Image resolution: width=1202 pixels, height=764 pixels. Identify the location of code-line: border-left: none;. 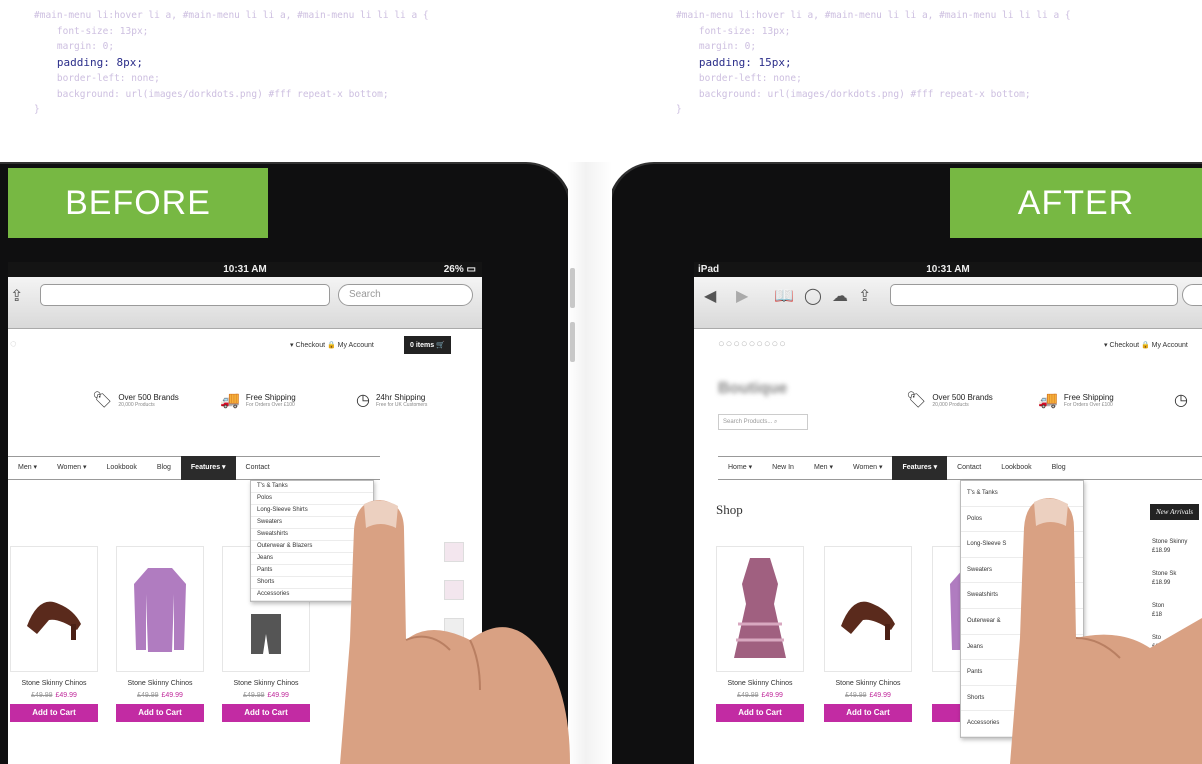
(750, 78).